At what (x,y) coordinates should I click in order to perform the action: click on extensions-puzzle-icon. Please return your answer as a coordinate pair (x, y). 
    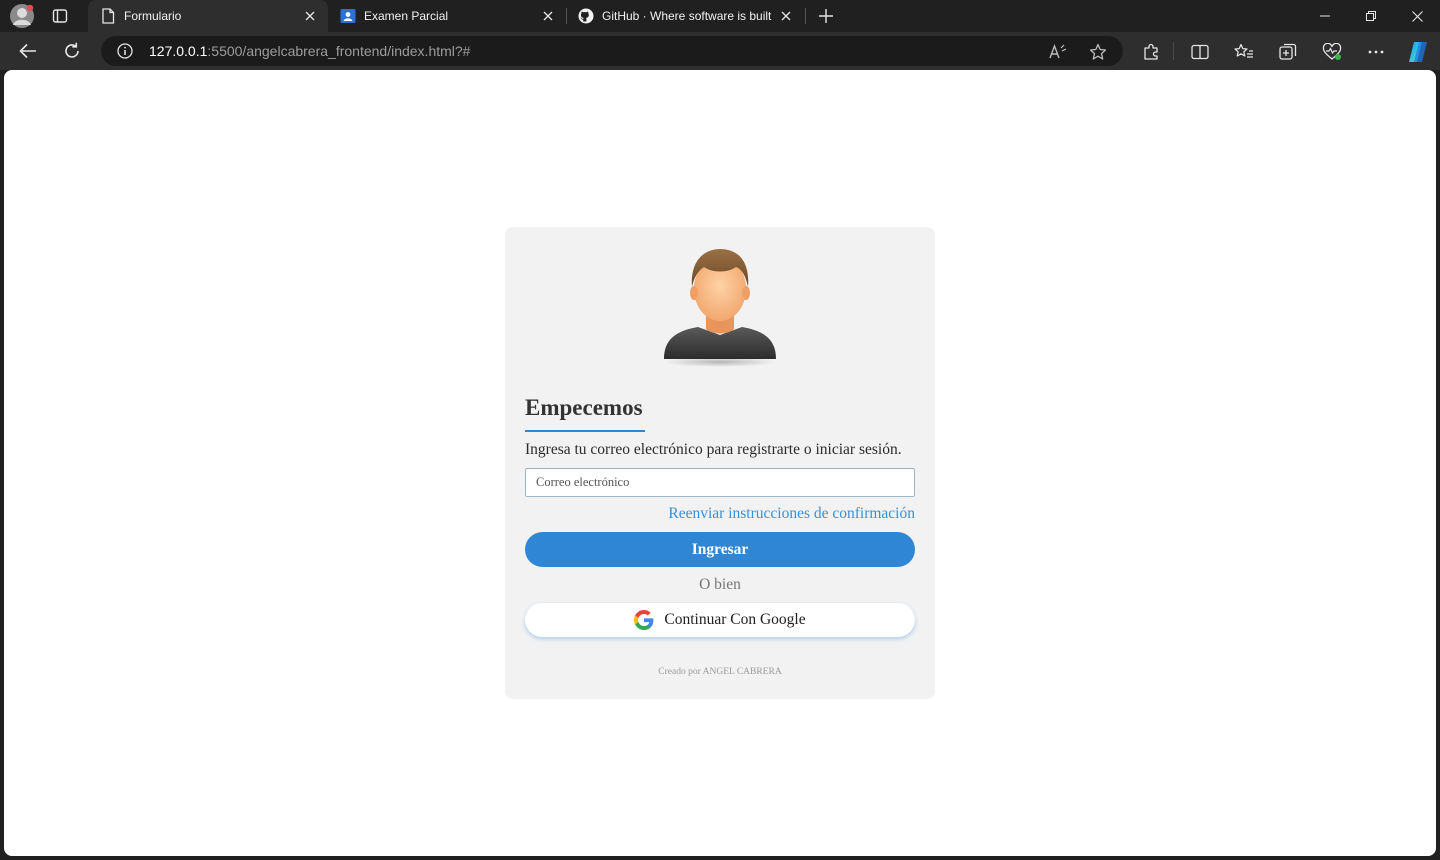
    Looking at the image, I should click on (1151, 52).